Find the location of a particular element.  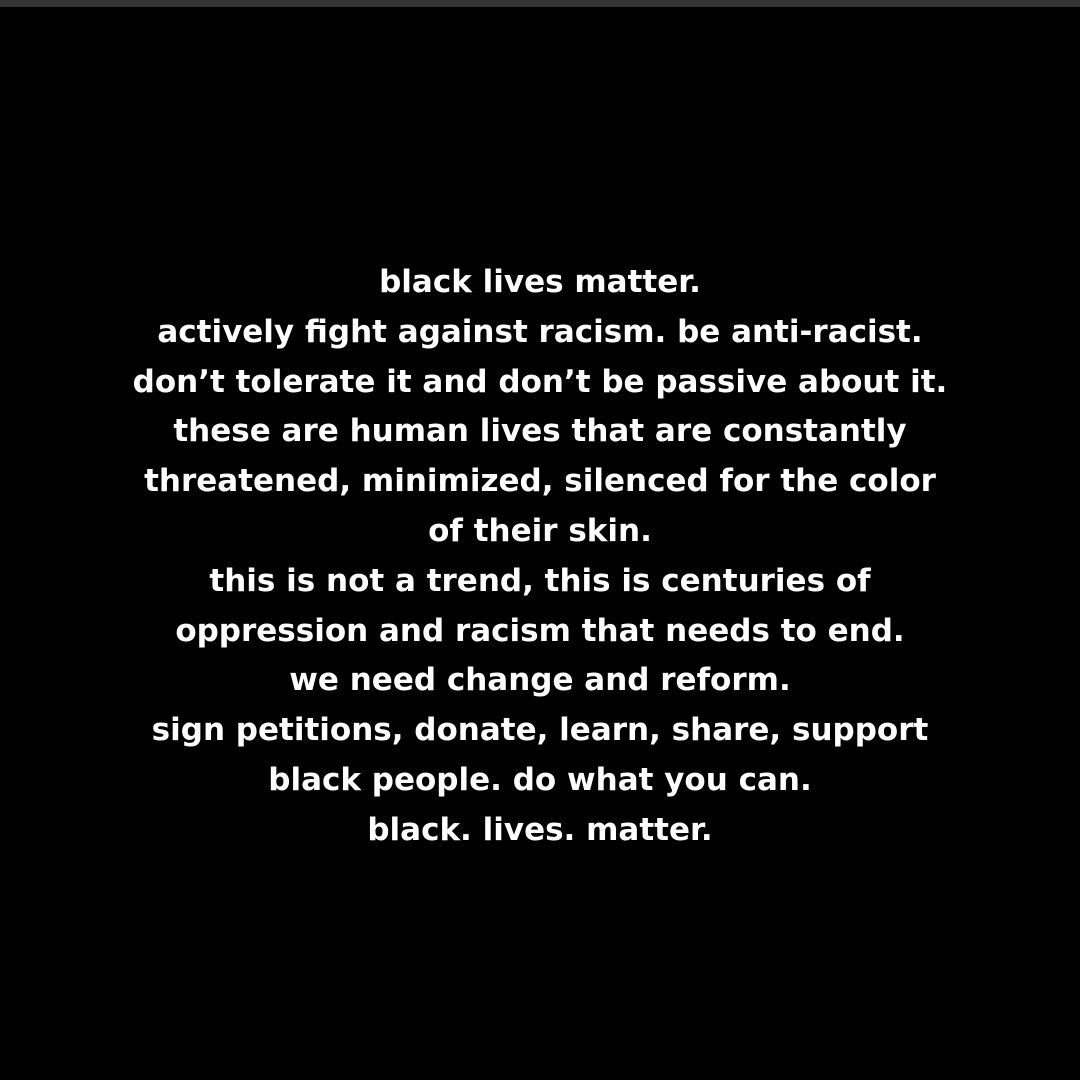

message-line: black lives matter. is located at coordinates (540, 282).